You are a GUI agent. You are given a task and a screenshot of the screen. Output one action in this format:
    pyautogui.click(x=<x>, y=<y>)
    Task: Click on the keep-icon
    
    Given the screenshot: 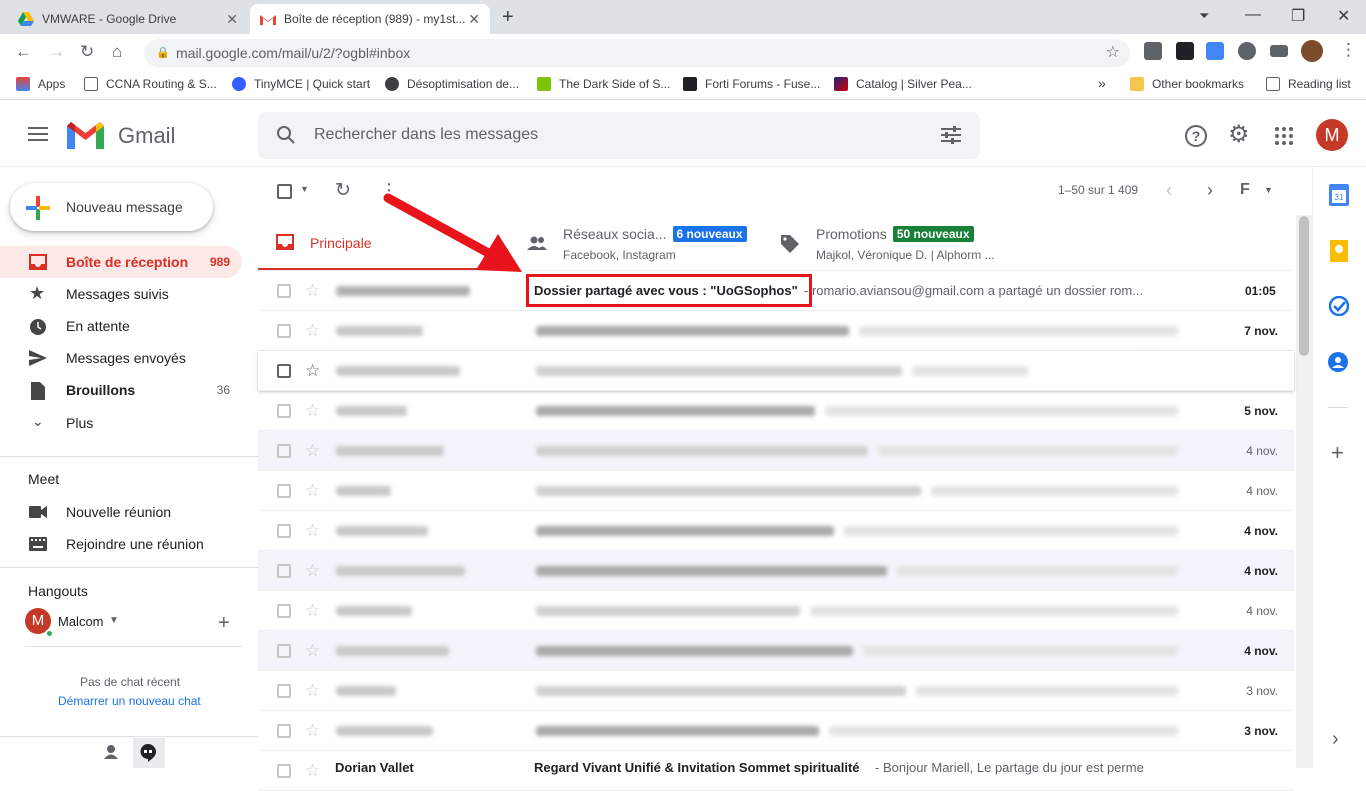 What is the action you would take?
    pyautogui.click(x=1339, y=251)
    